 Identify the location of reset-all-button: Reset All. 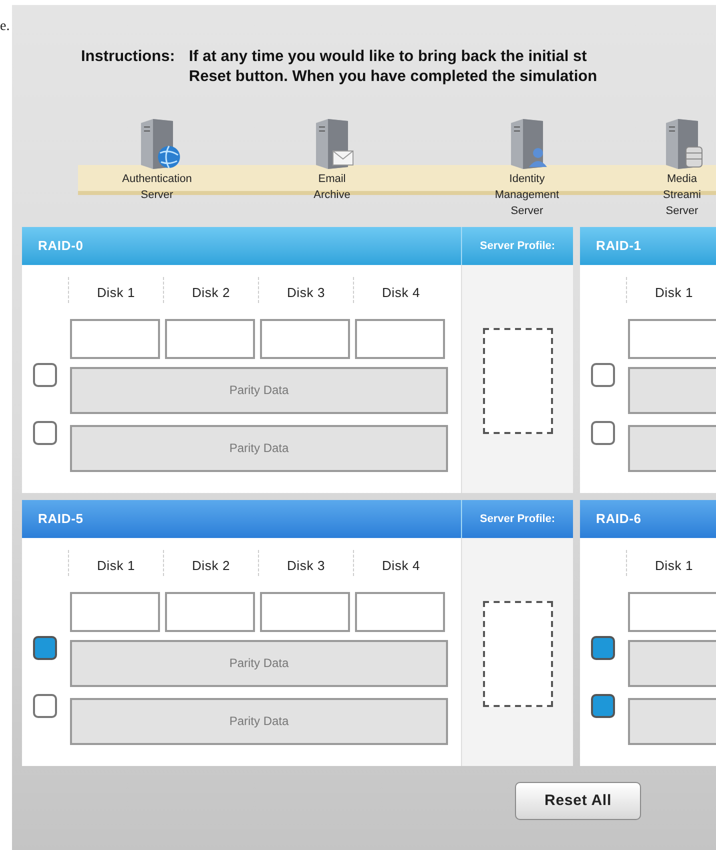
(578, 801).